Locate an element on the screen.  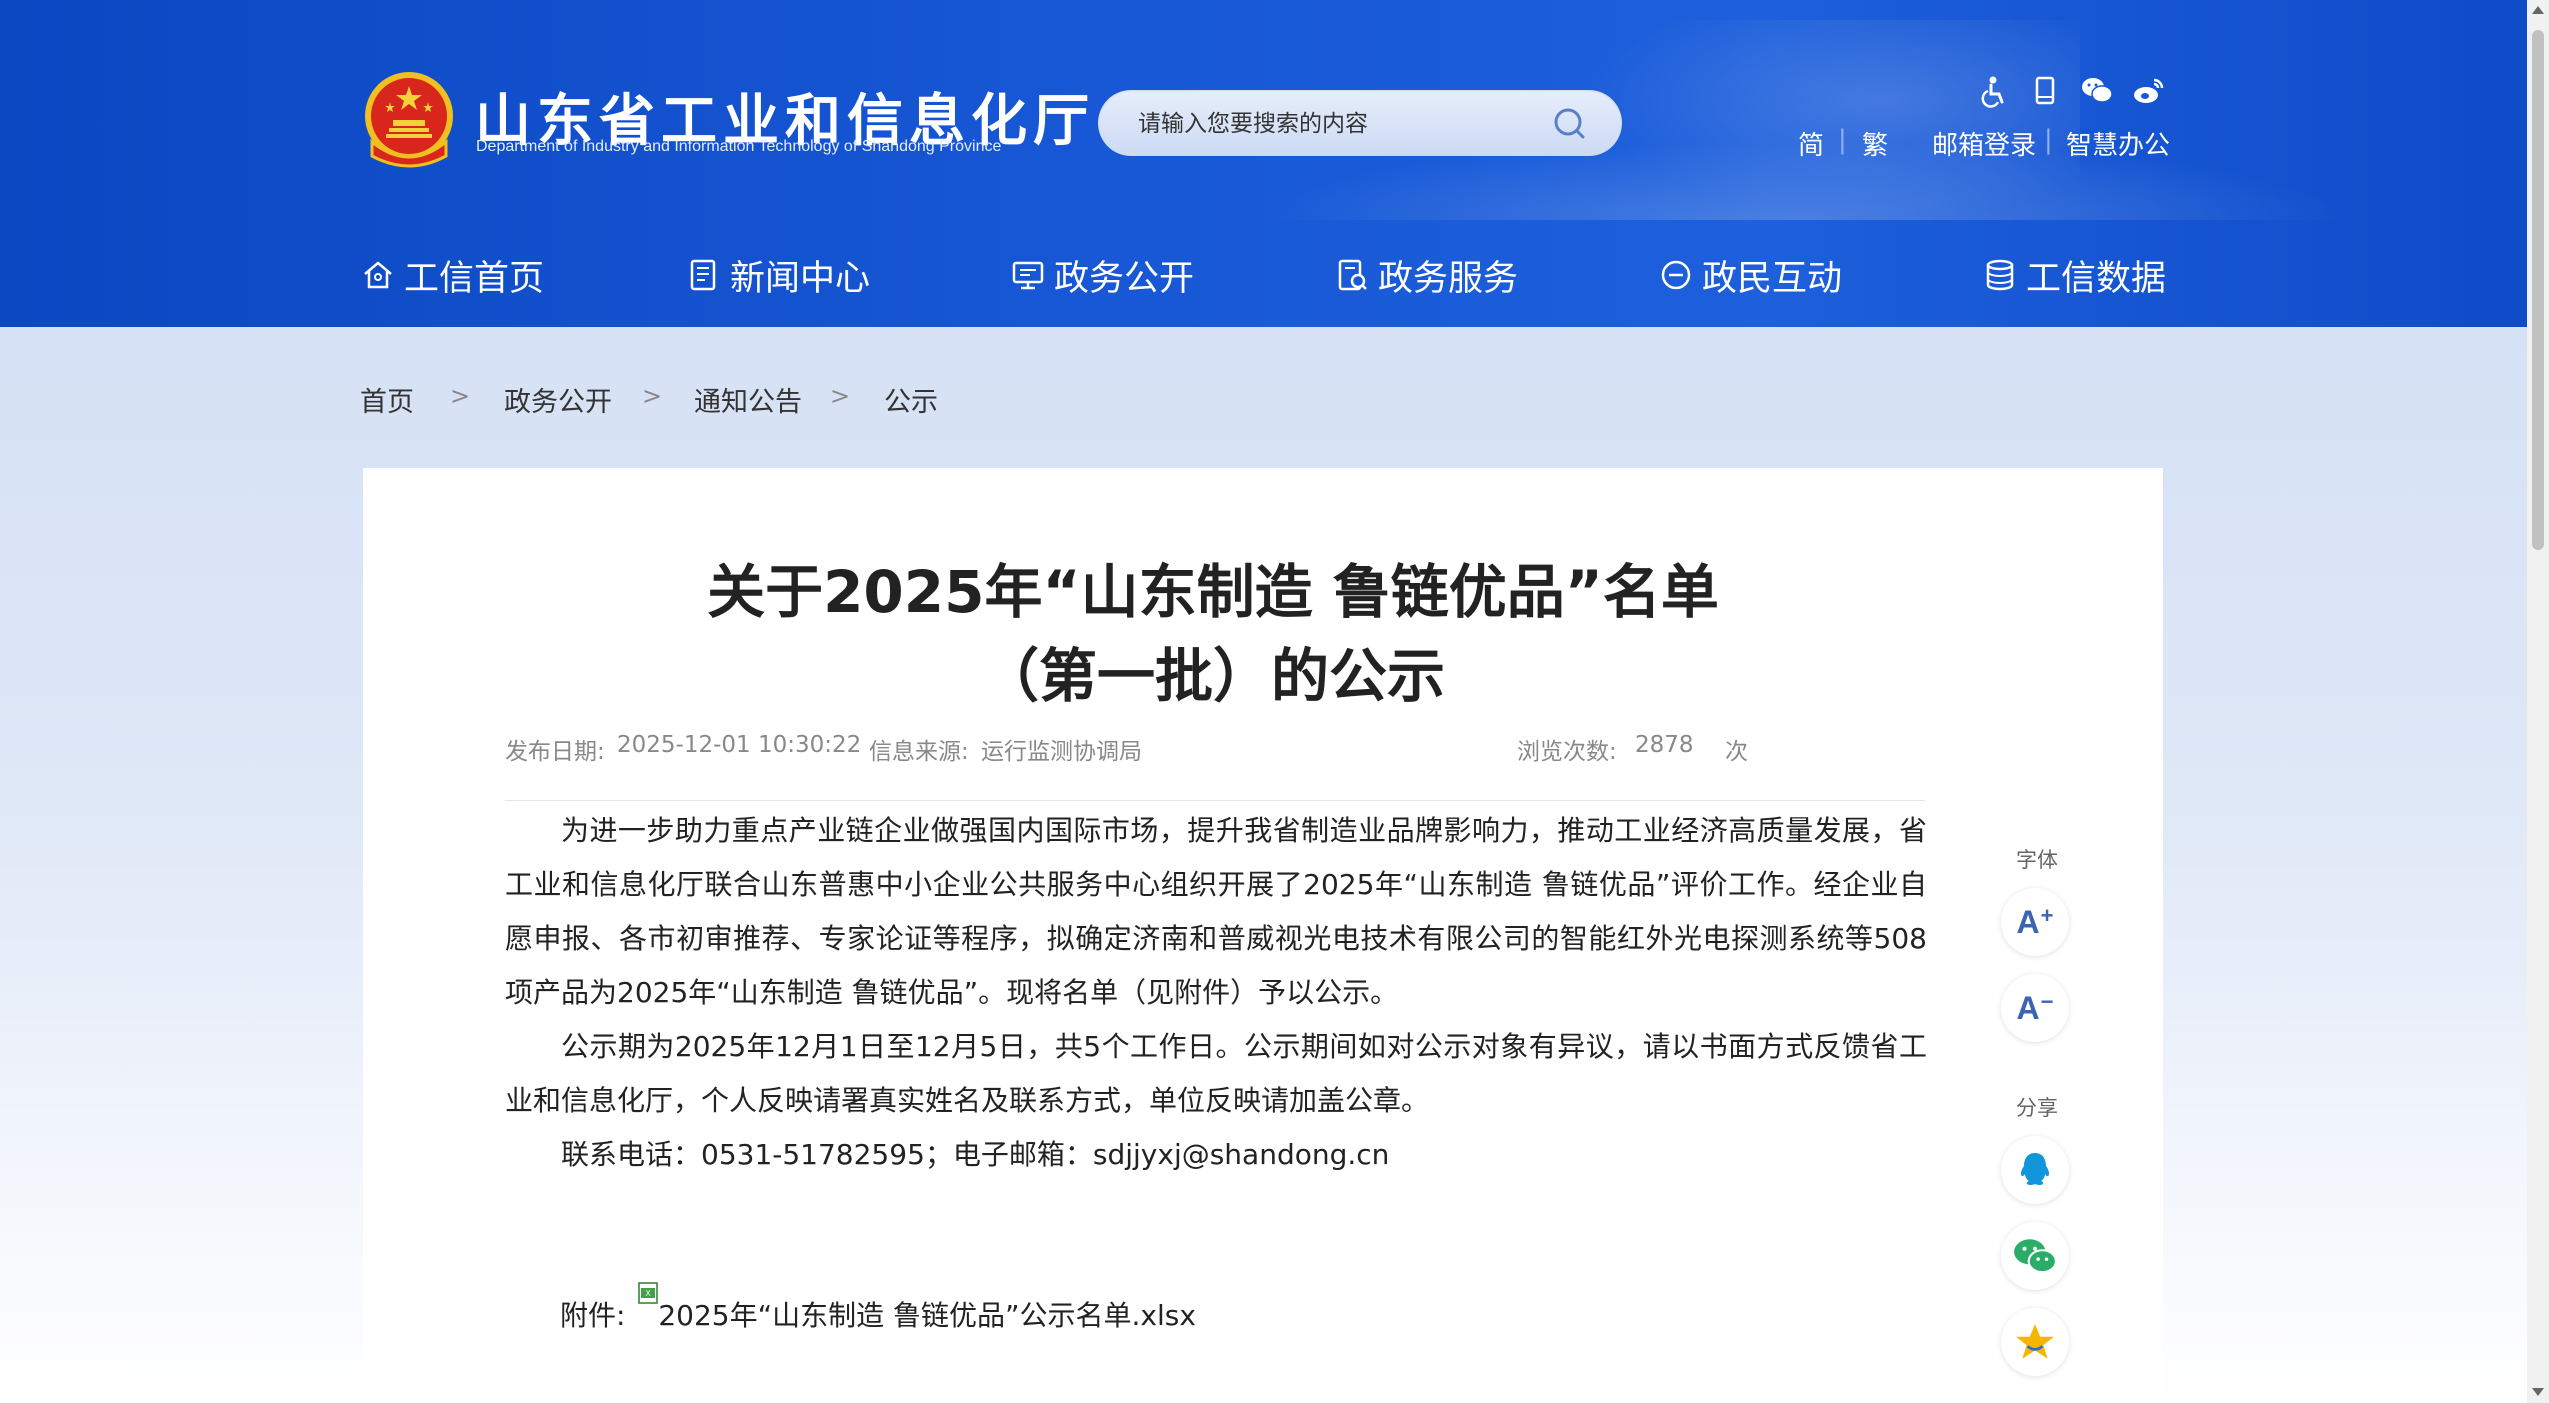
views-label: 浏览次数: is located at coordinates (1567, 752).